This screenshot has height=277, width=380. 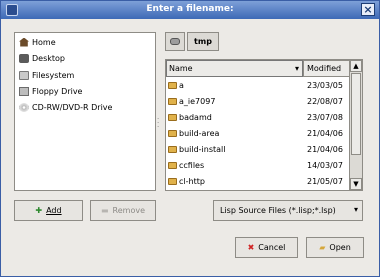 I want to click on cancel-button: ✖ Cancel, so click(x=266, y=247).